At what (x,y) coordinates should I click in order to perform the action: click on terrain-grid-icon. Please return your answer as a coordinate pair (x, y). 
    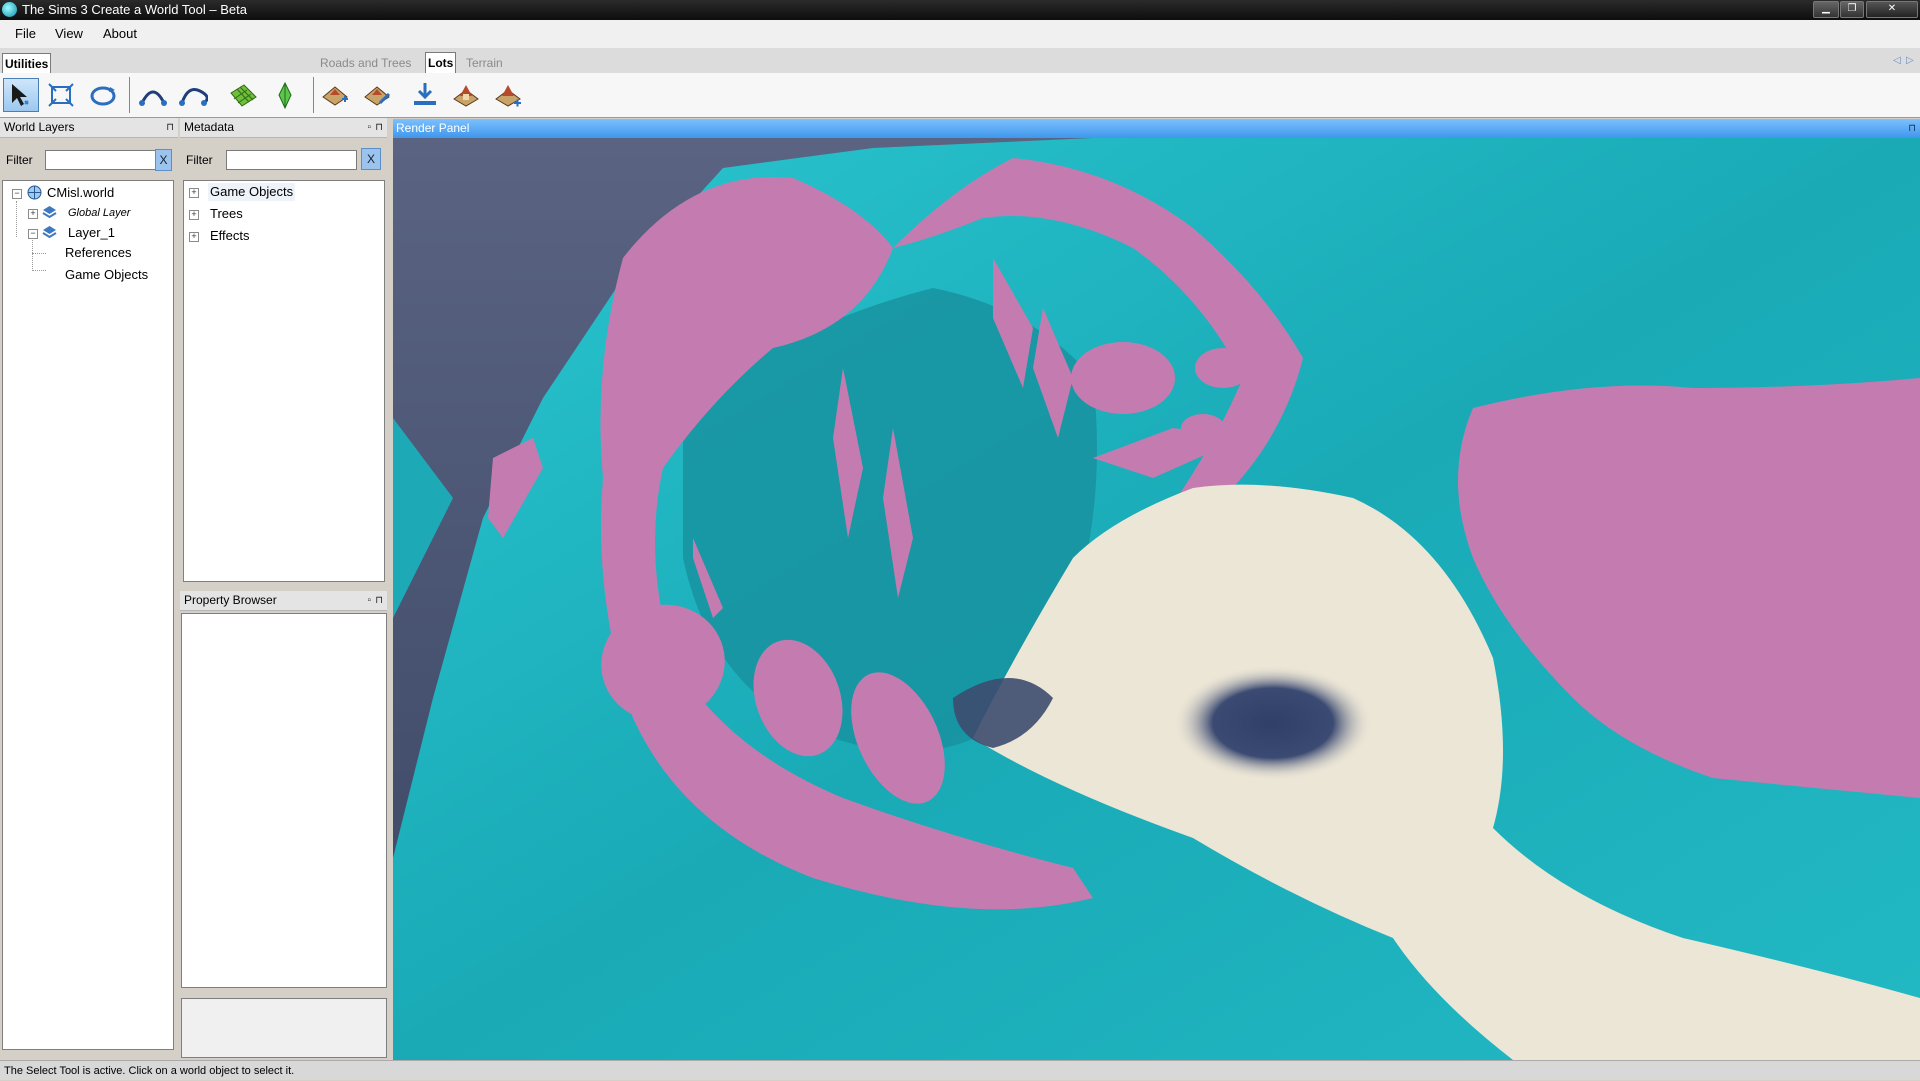
    Looking at the image, I should click on (243, 95).